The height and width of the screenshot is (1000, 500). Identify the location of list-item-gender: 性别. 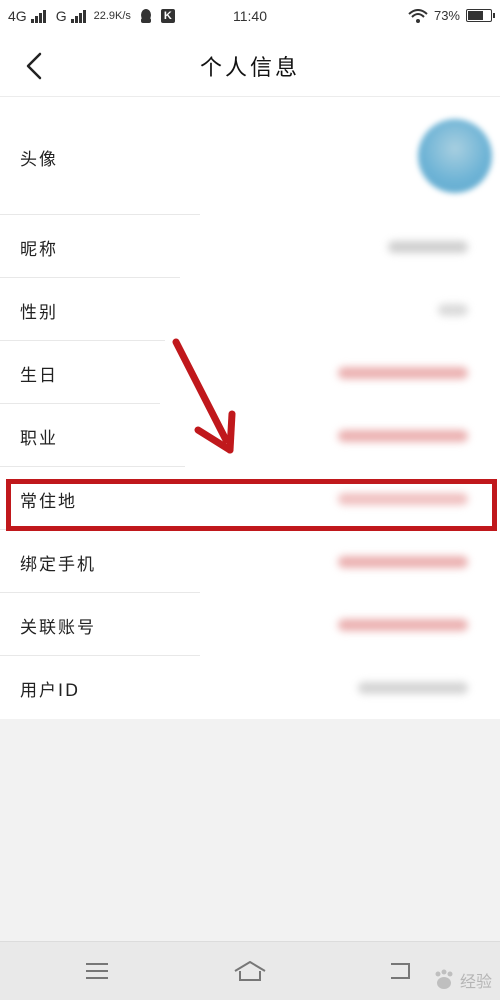
(250, 309).